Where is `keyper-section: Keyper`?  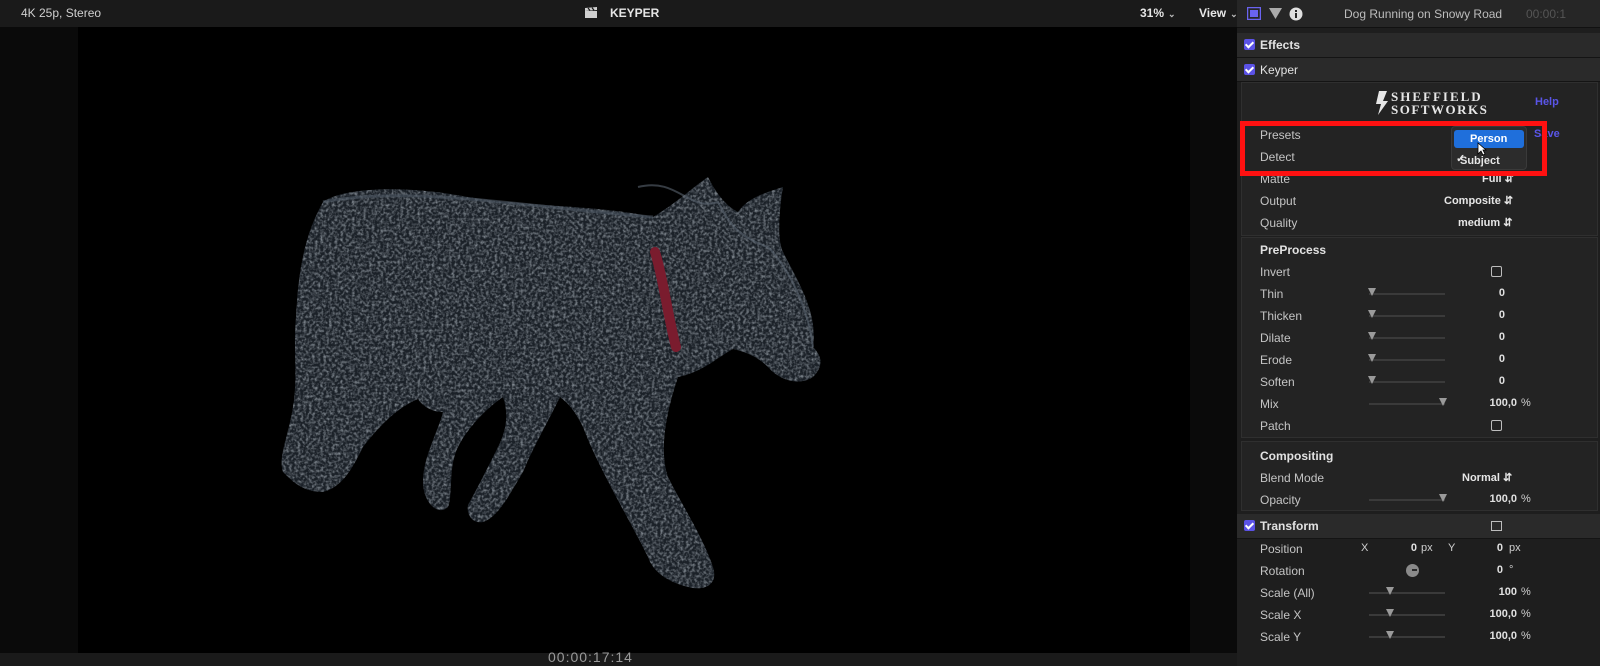 keyper-section: Keyper is located at coordinates (1418, 70).